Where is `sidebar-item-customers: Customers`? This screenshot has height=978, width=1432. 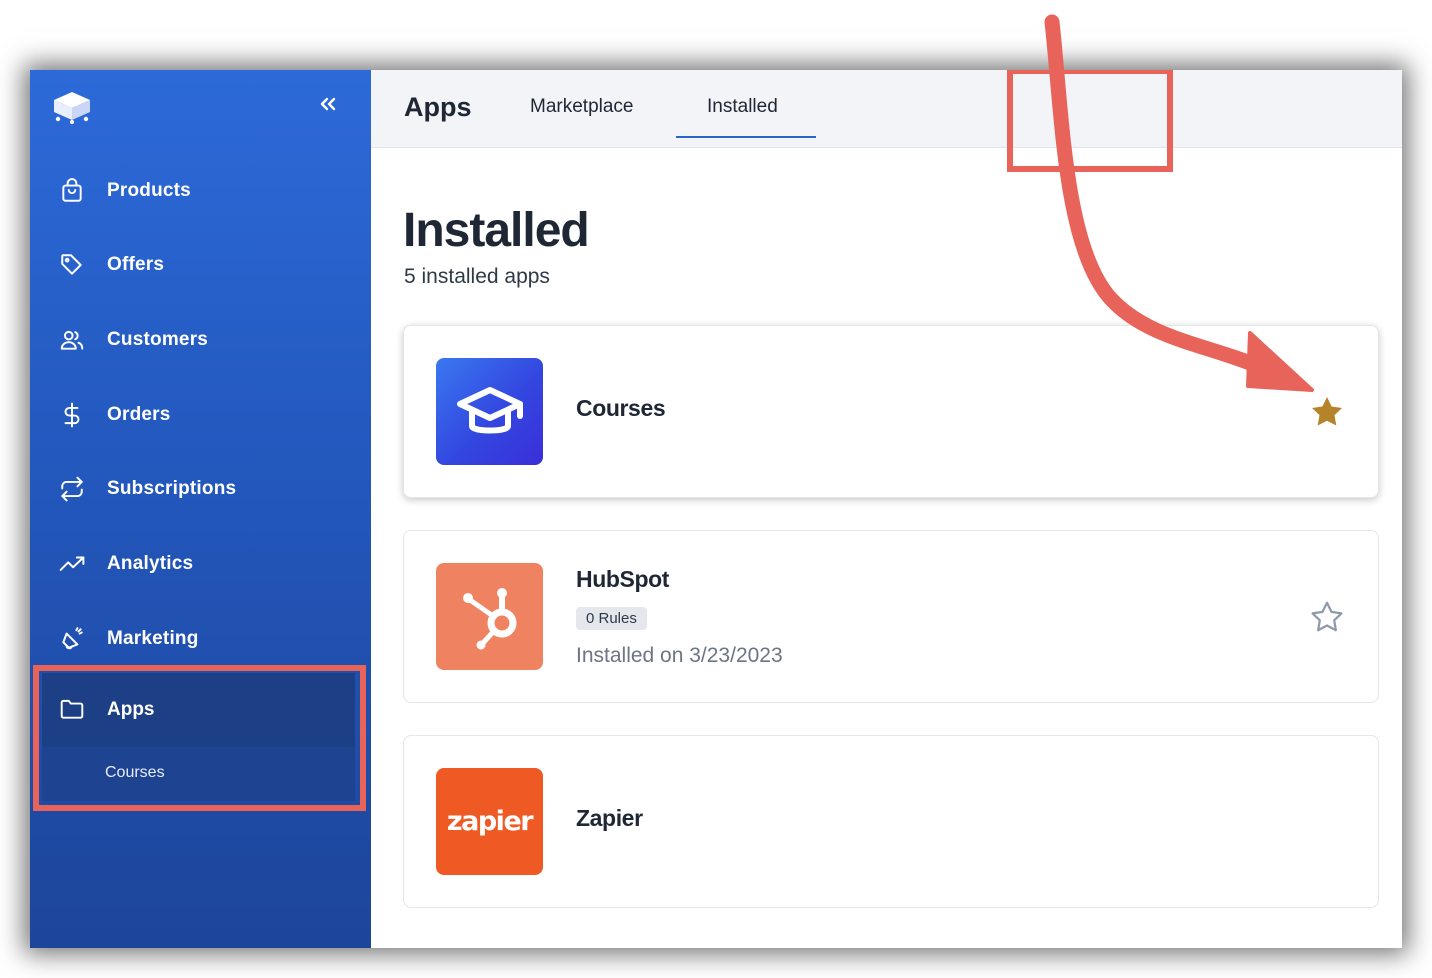 sidebar-item-customers: Customers is located at coordinates (200, 340).